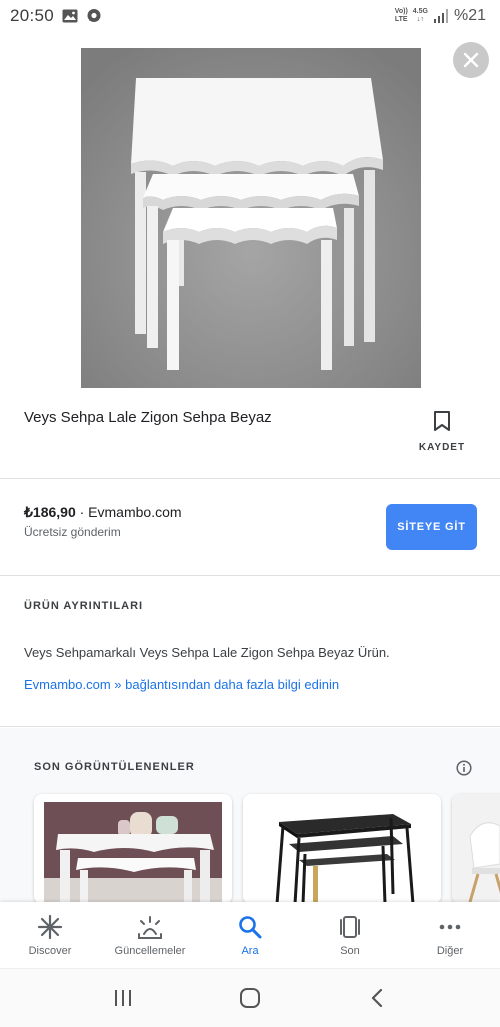 The height and width of the screenshot is (1027, 500). I want to click on nav-discover: Discover, so click(50, 935).